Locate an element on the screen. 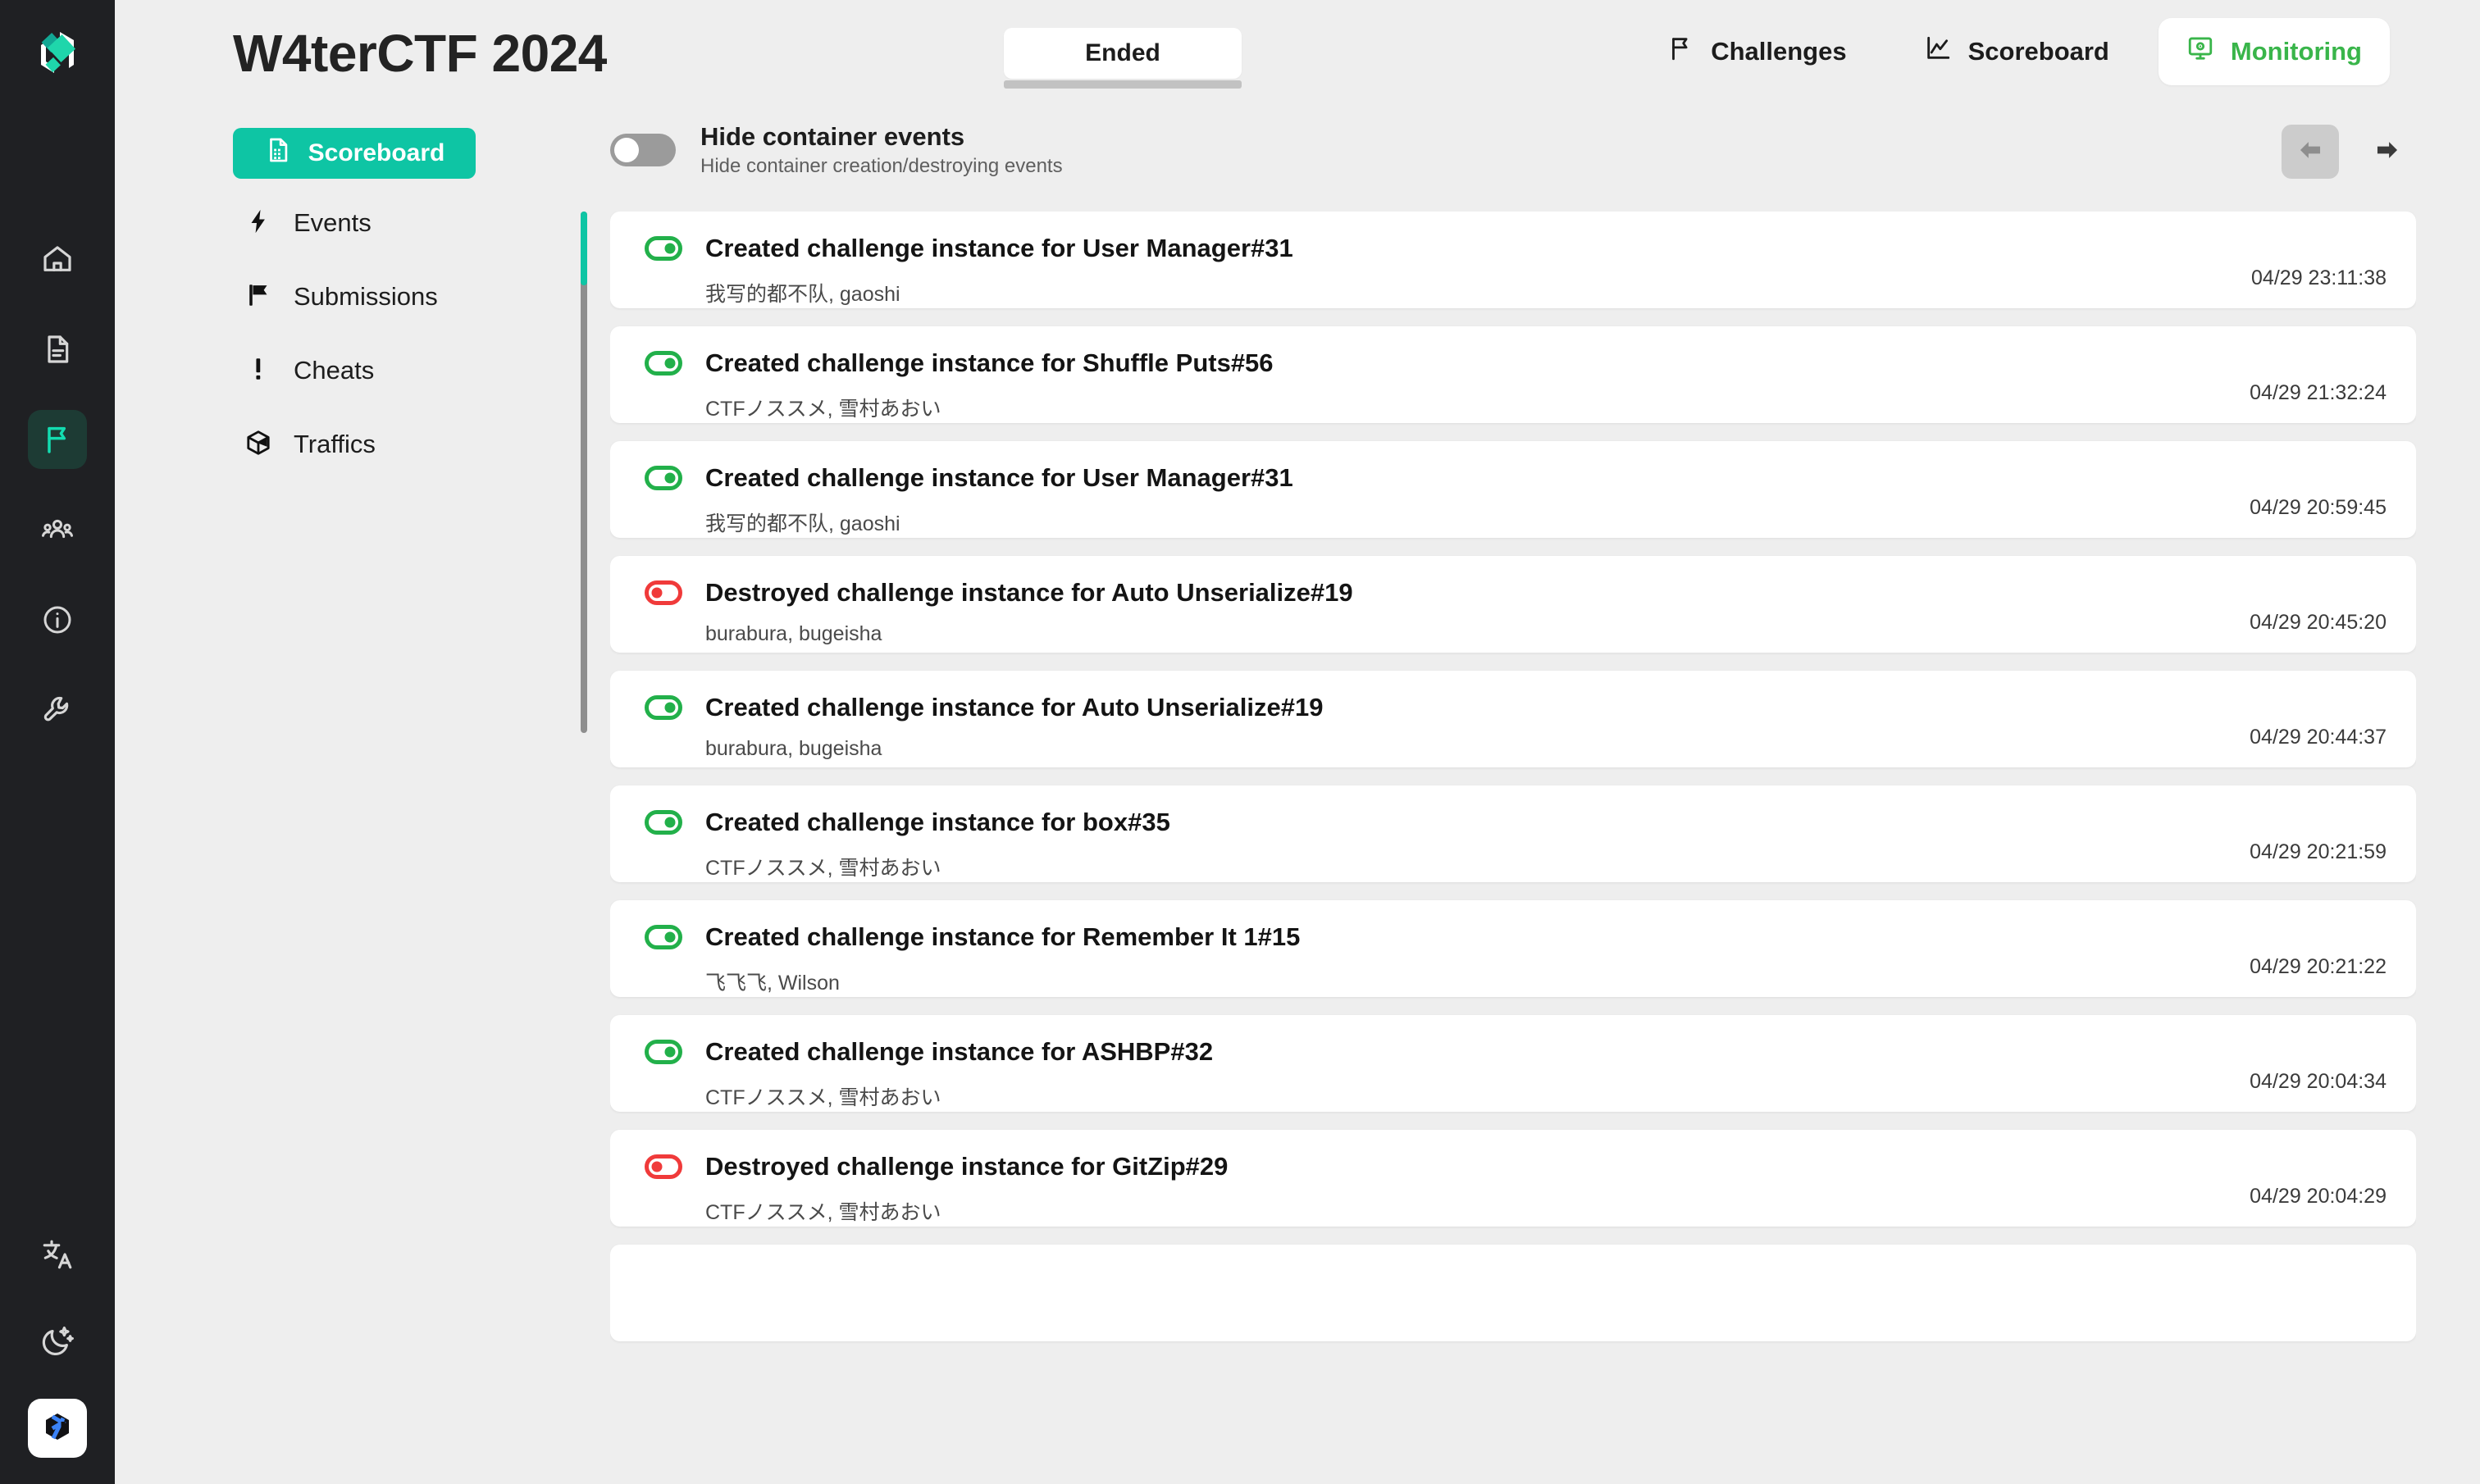 The height and width of the screenshot is (1484, 2480). translate-icon is located at coordinates (57, 1254).